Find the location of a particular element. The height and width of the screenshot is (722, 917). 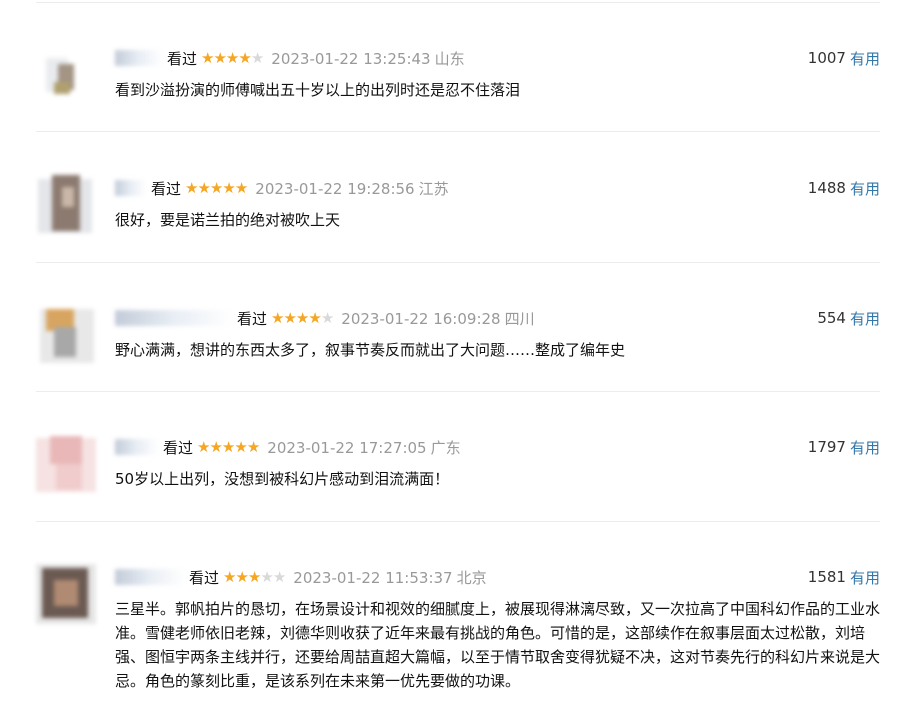

comment-location: 山东 is located at coordinates (449, 58).